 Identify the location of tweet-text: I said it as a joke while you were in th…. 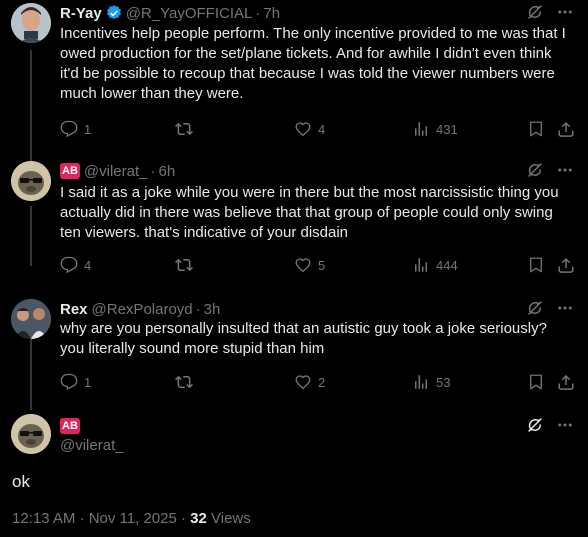
(309, 212).